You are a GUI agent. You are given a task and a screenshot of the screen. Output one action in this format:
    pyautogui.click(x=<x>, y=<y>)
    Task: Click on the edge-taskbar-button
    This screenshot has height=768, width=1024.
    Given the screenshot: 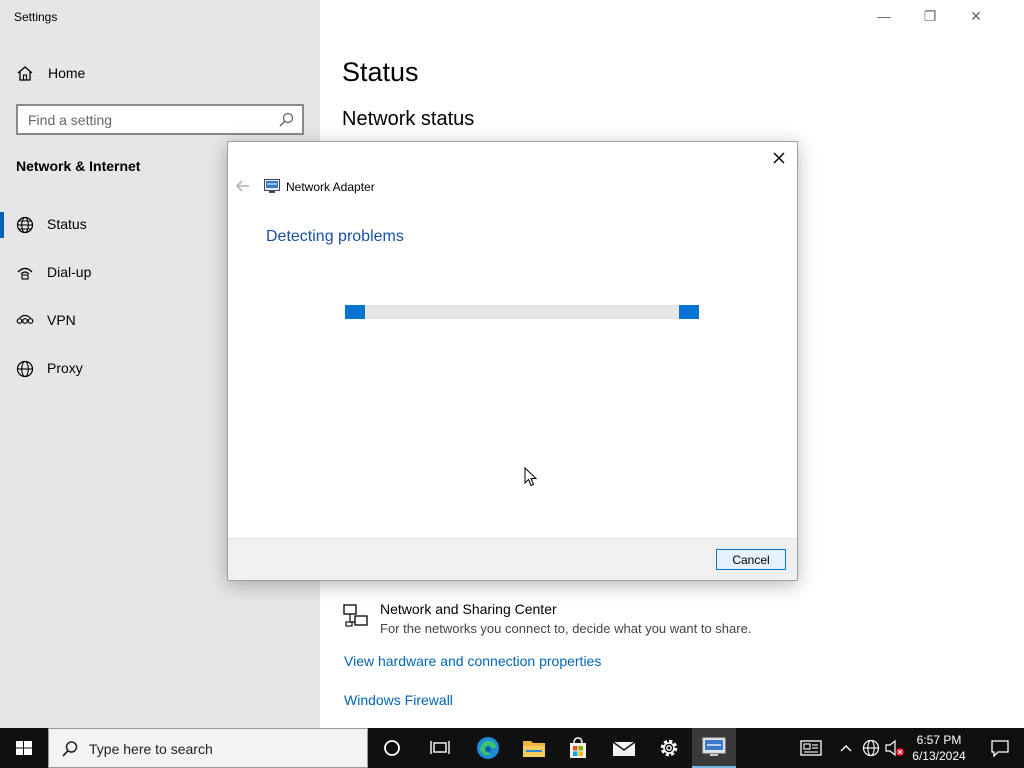 What is the action you would take?
    pyautogui.click(x=488, y=748)
    